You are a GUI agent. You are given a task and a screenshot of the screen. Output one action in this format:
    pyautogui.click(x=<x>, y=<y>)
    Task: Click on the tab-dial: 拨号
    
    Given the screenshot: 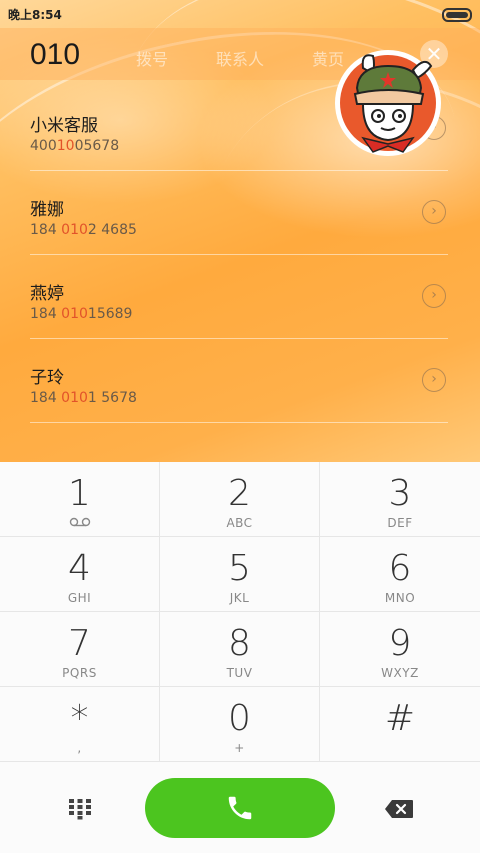 What is the action you would take?
    pyautogui.click(x=152, y=58)
    